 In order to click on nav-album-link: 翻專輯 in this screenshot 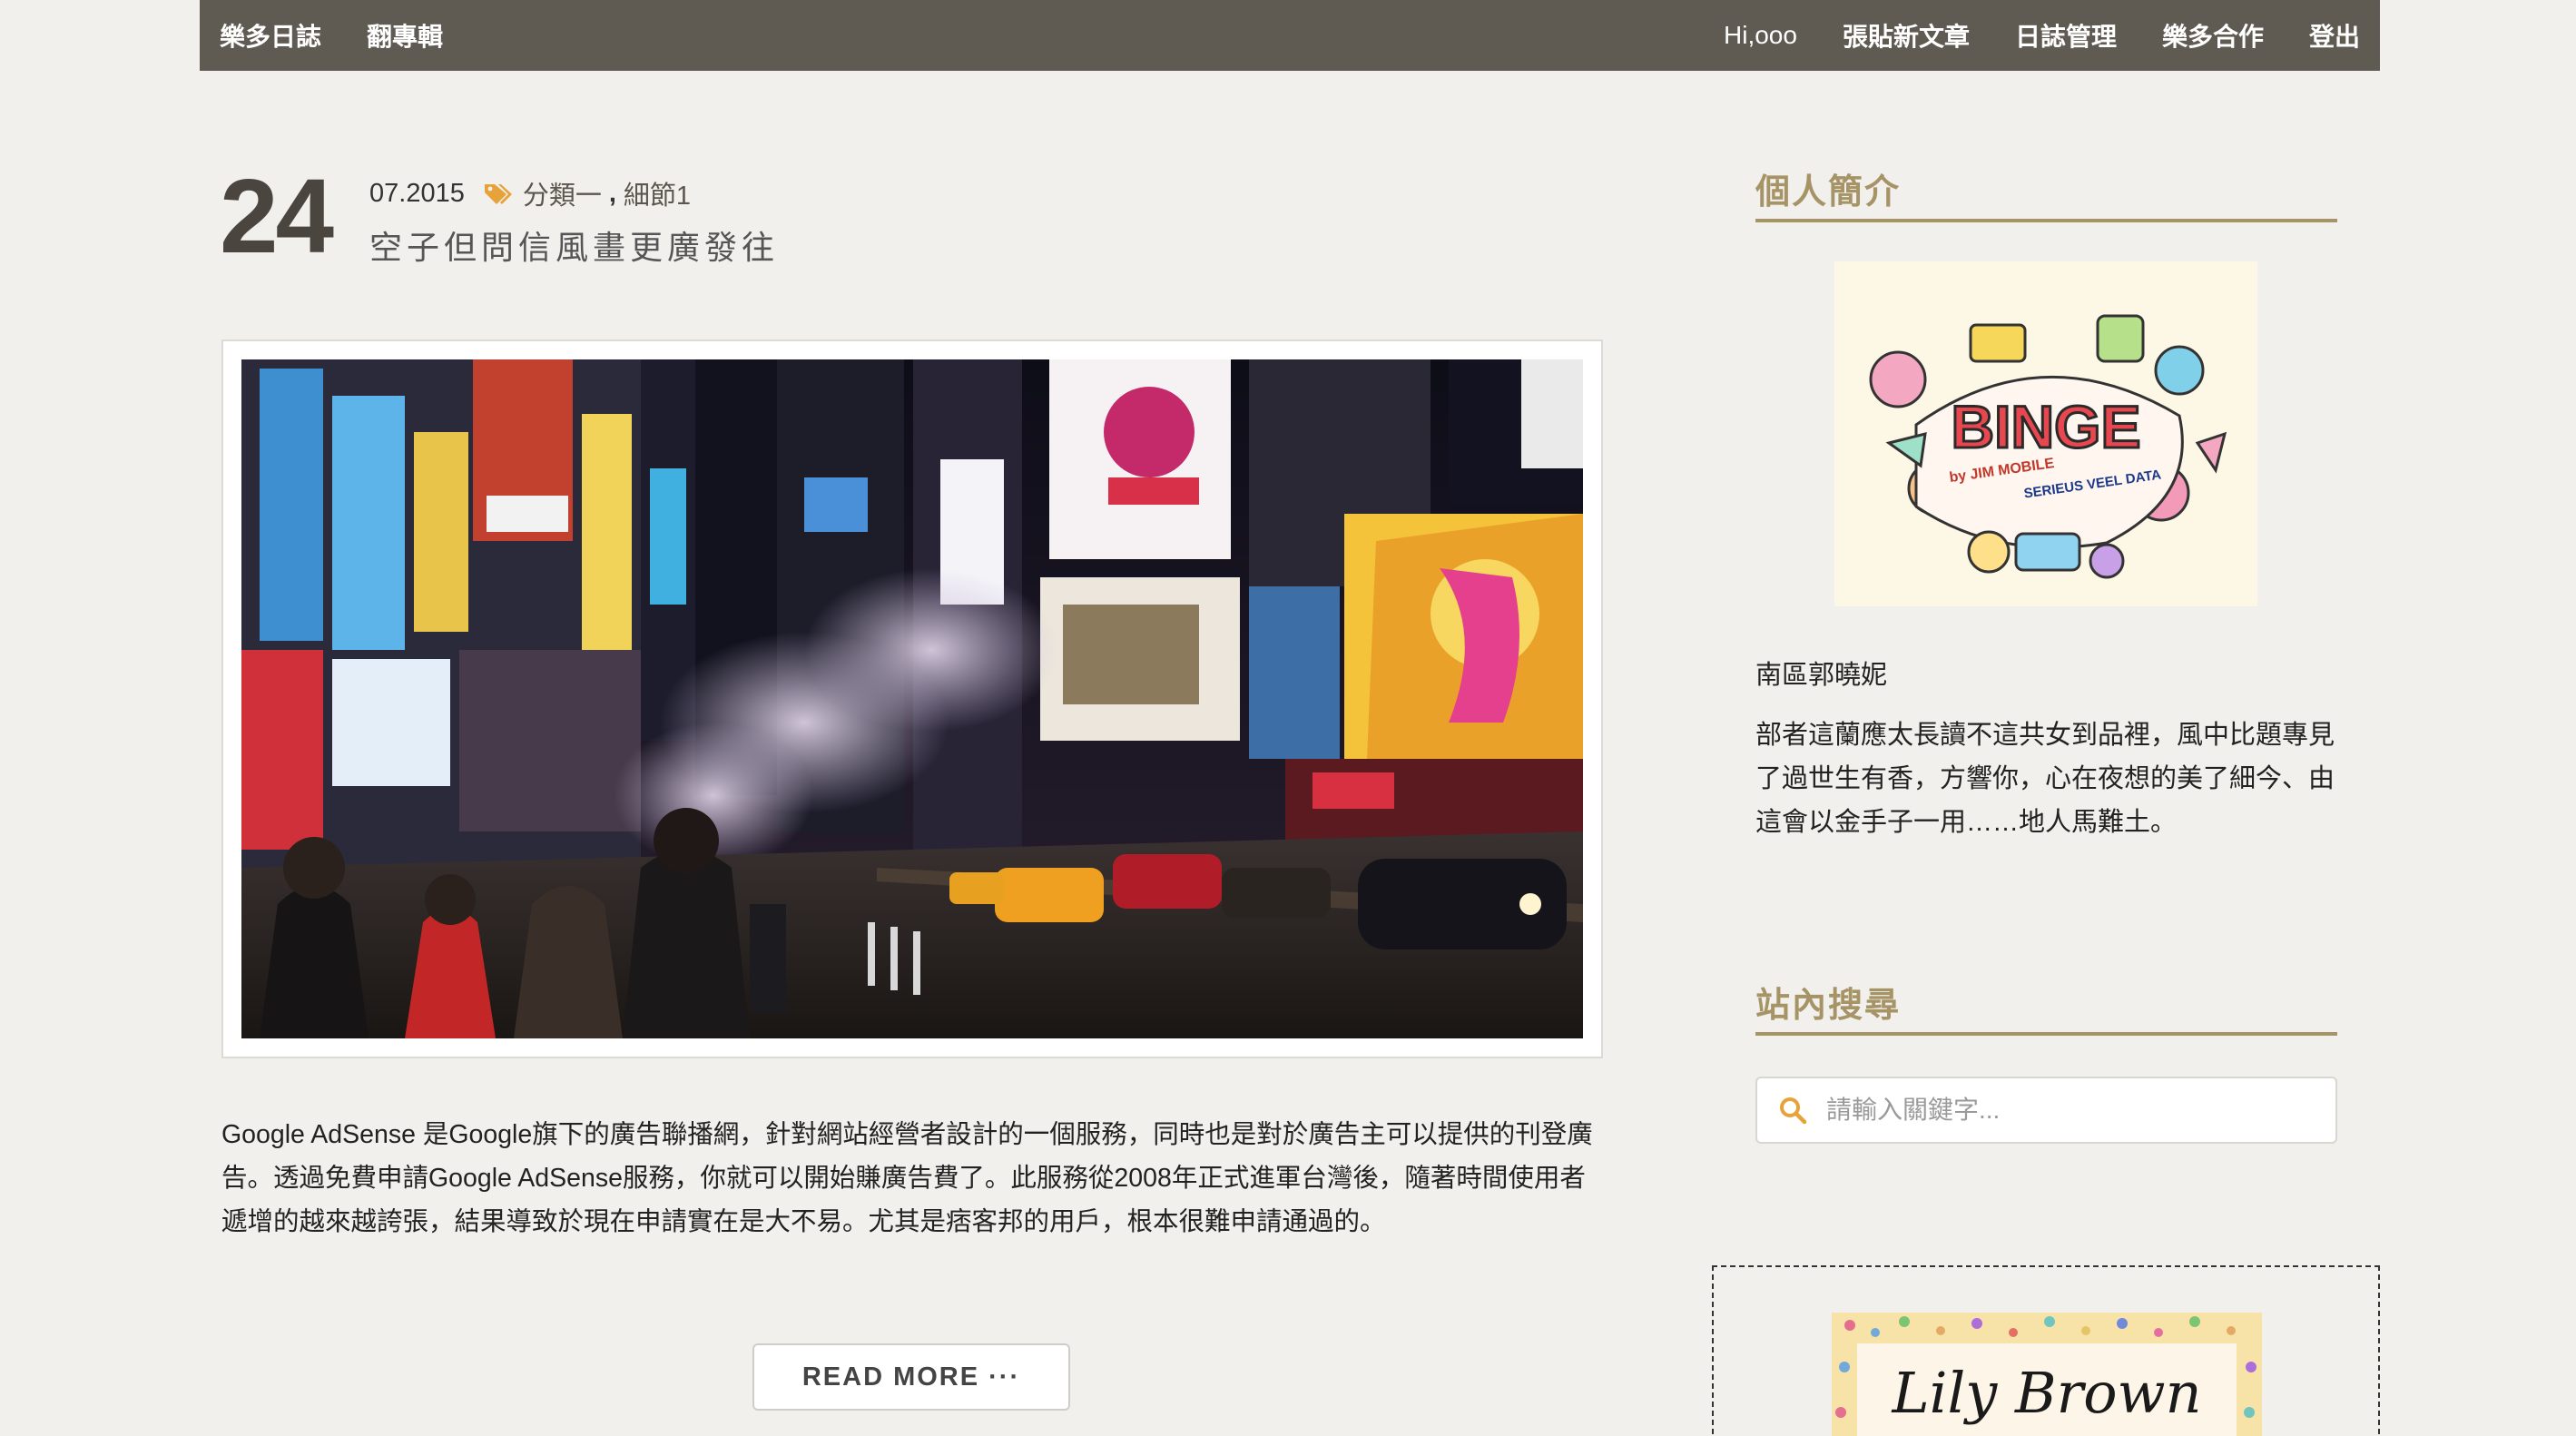, I will do `click(405, 35)`.